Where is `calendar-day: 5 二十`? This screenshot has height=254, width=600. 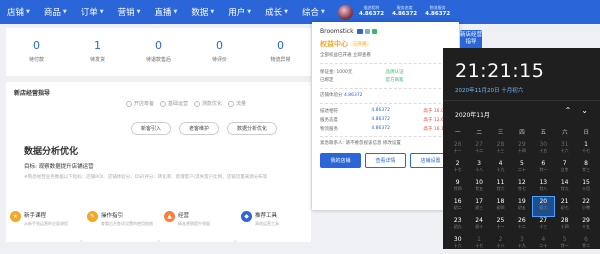
calendar-day: 5 二十 is located at coordinates (521, 168).